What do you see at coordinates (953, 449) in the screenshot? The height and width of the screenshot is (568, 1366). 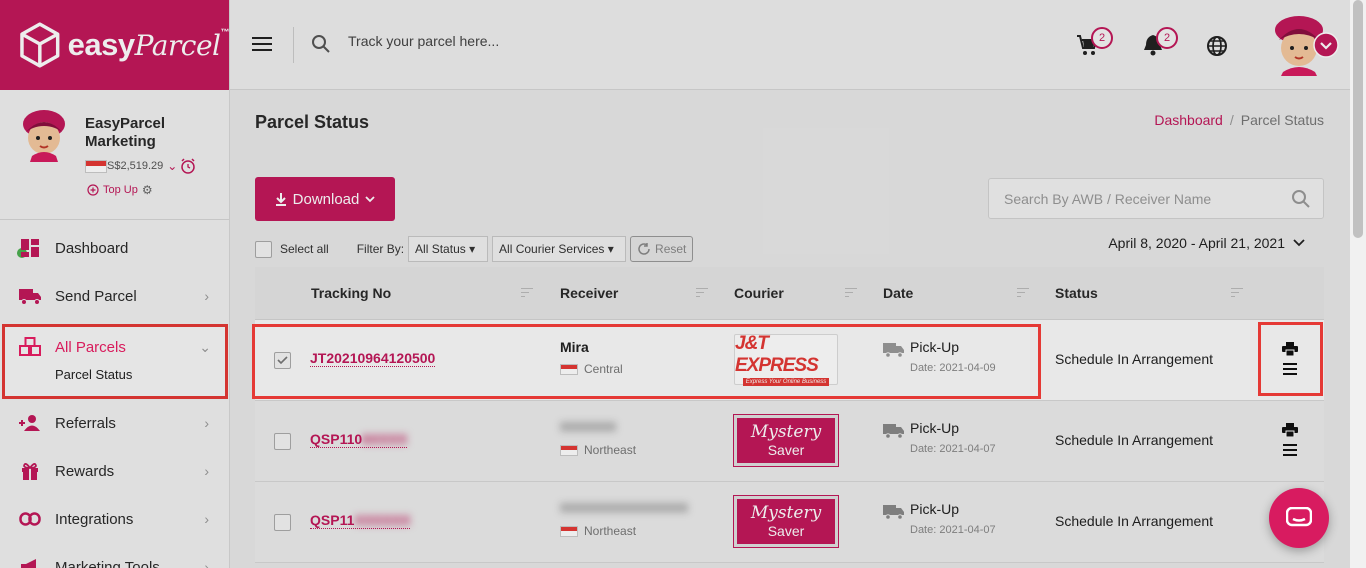 I see `date-value: Date: 2021-04-07` at bounding box center [953, 449].